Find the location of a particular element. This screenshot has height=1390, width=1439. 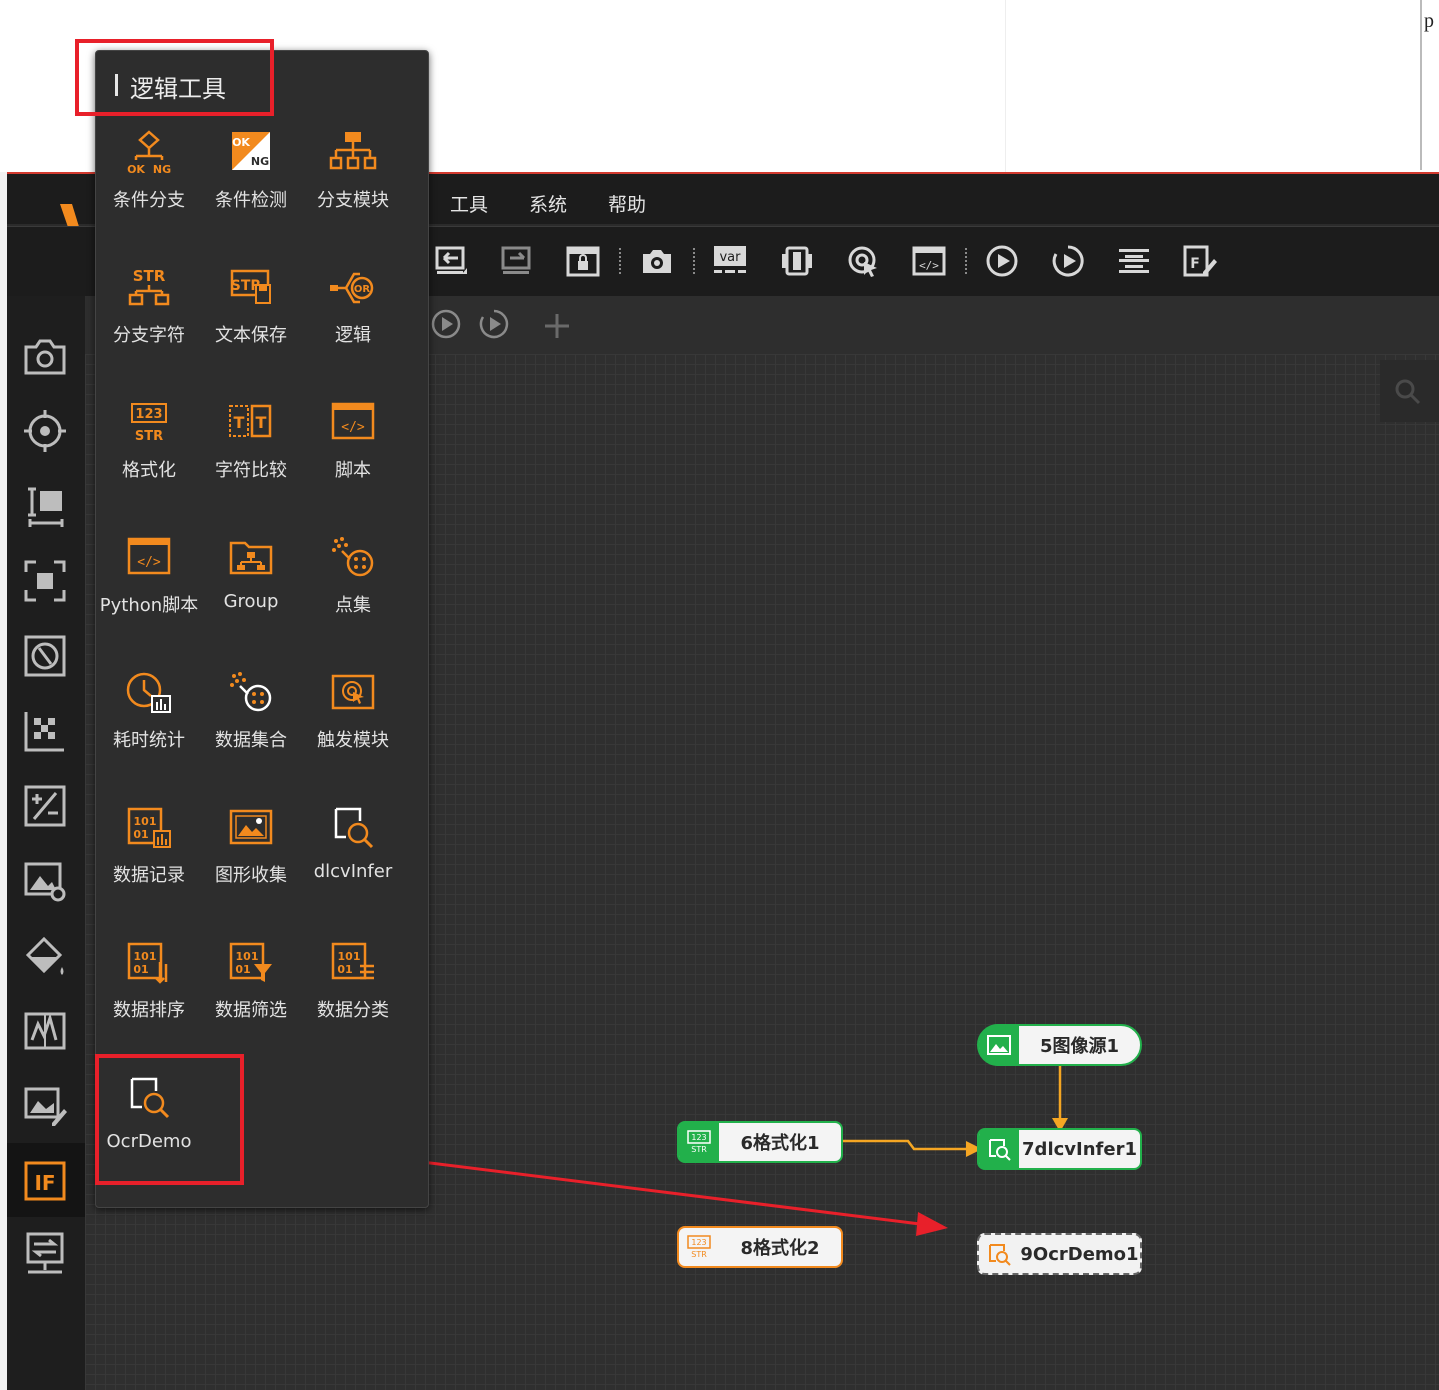

tool-label: 耗时统计 is located at coordinates (149, 740).